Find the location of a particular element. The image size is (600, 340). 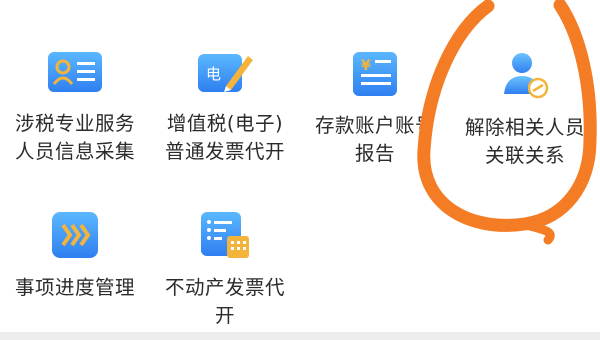

e-invoice-pen-icon: 电 is located at coordinates (225, 73).